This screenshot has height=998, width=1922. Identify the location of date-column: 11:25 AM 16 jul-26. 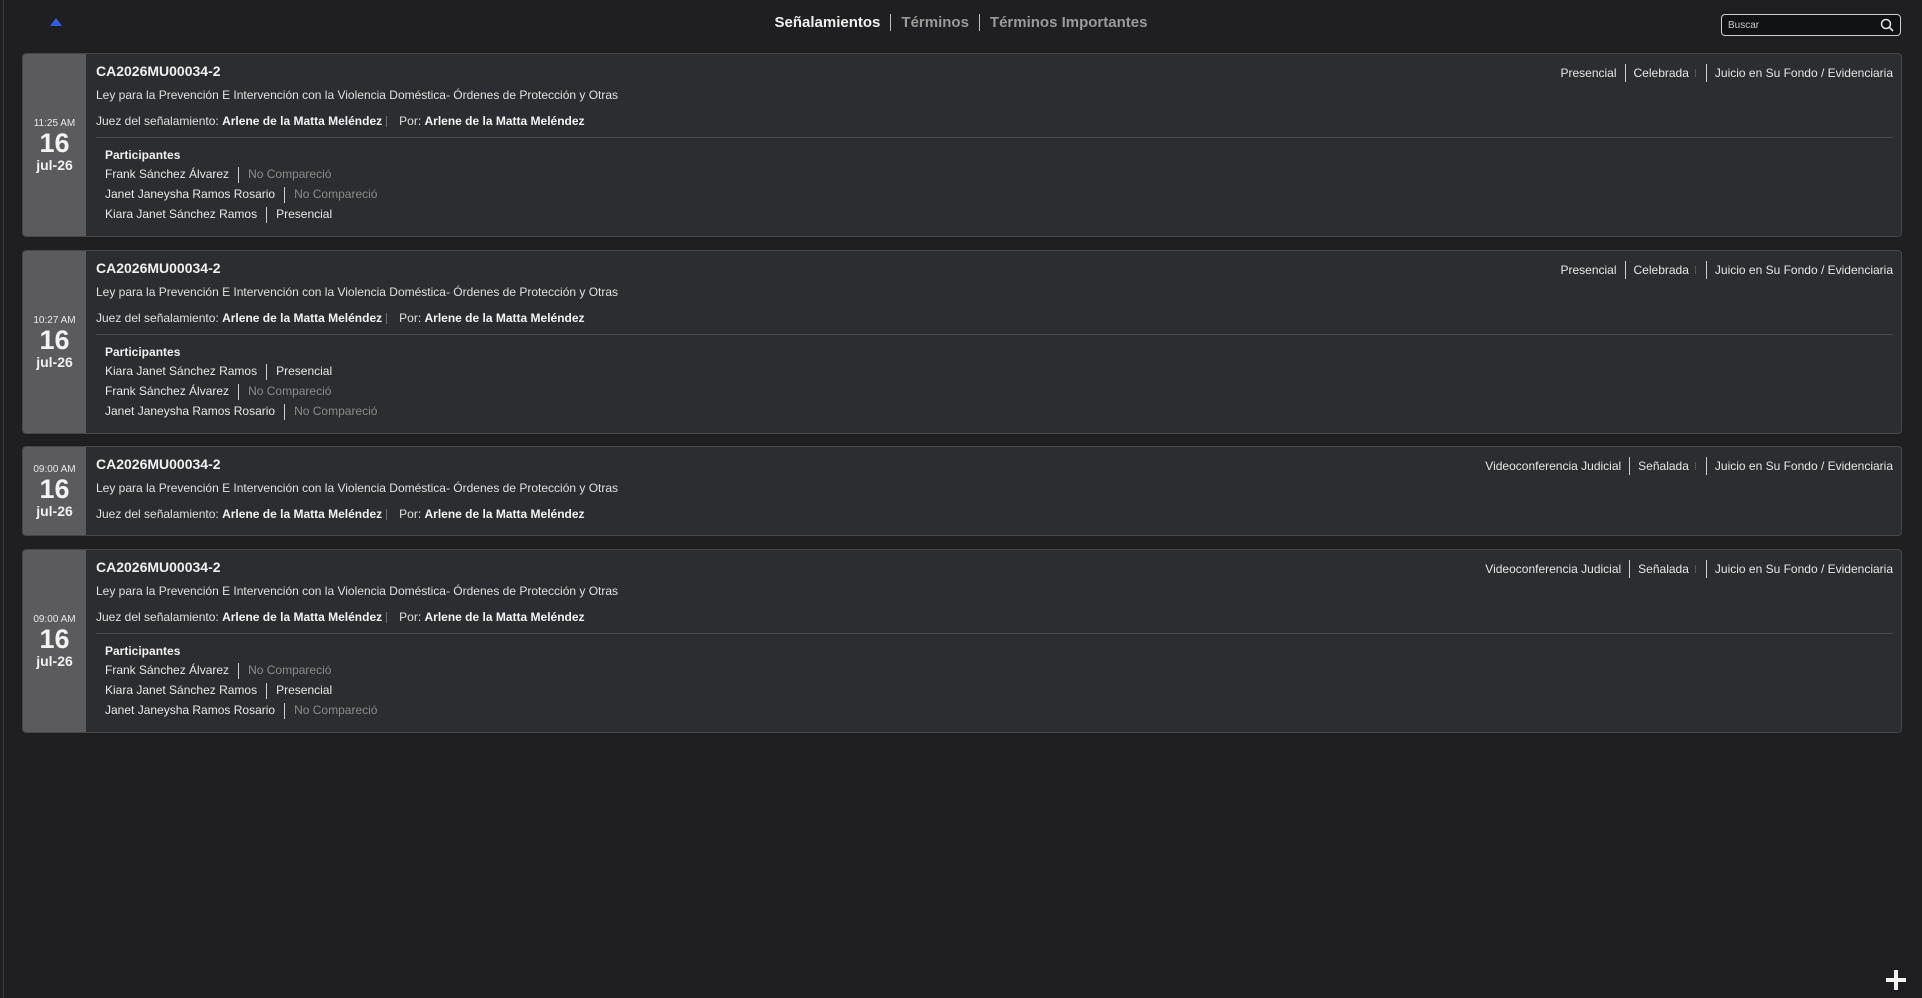
(54, 145).